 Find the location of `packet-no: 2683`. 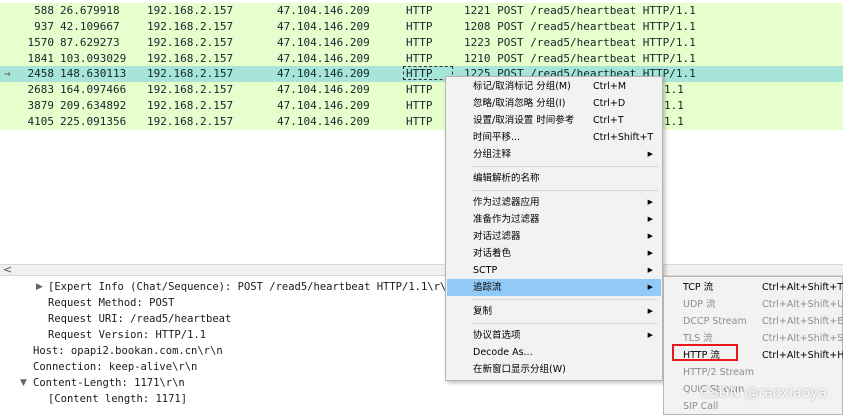

packet-no: 2683 is located at coordinates (41, 89).